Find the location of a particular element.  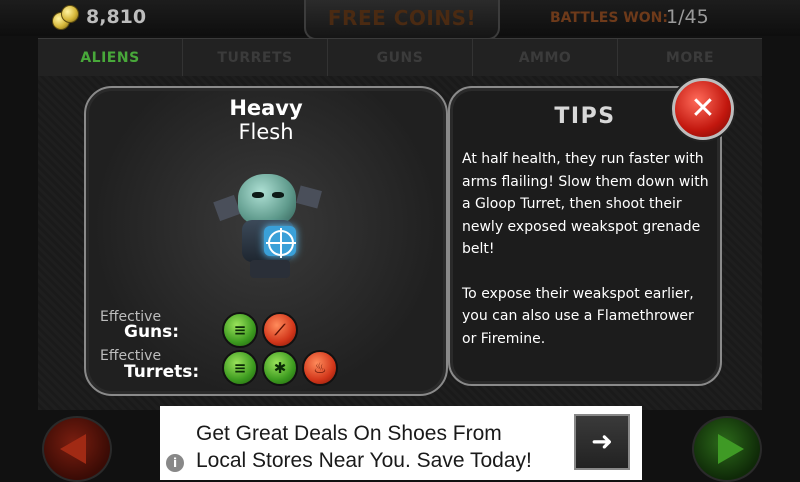

ad-text-line1: Get Great Deals On Shoes From is located at coordinates (349, 433).